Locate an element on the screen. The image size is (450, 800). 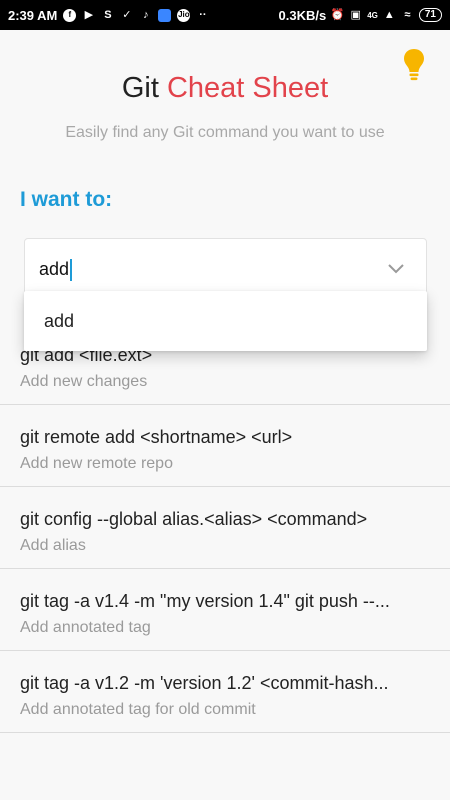
alarm-icon: ⏰ is located at coordinates (337, 14).